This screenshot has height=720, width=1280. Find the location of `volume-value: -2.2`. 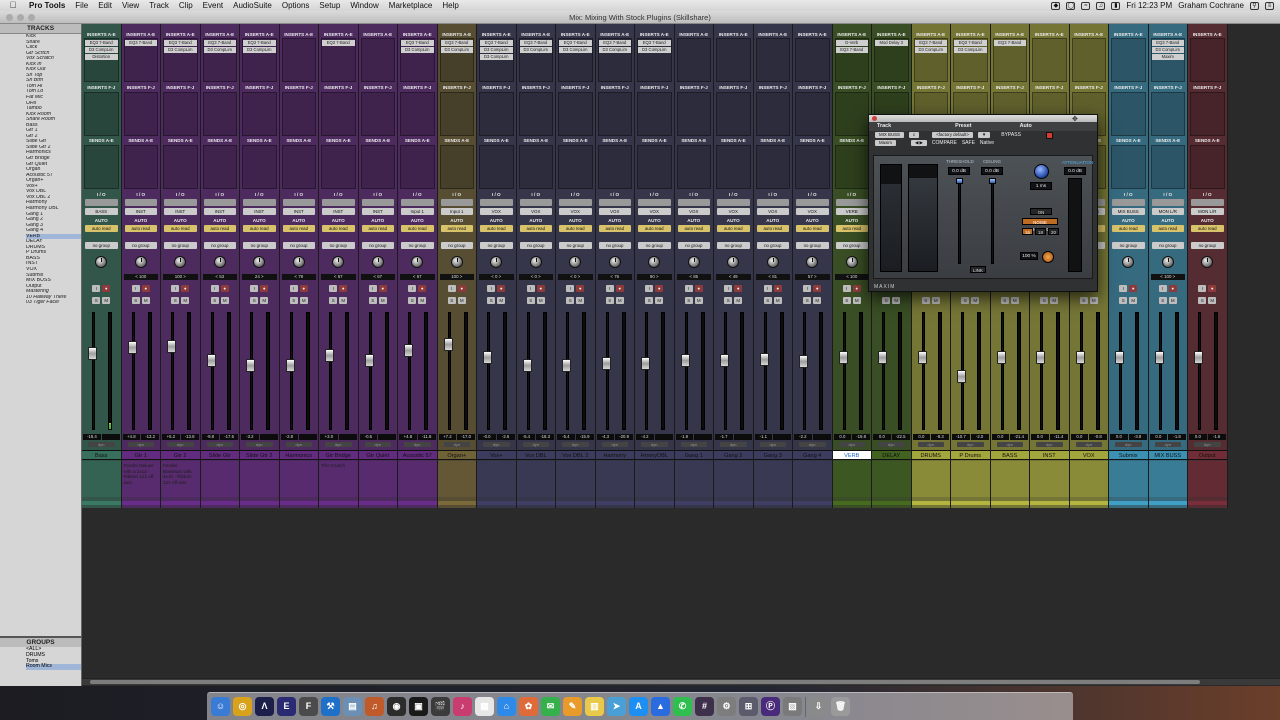

volume-value: -2.2 is located at coordinates (803, 437).